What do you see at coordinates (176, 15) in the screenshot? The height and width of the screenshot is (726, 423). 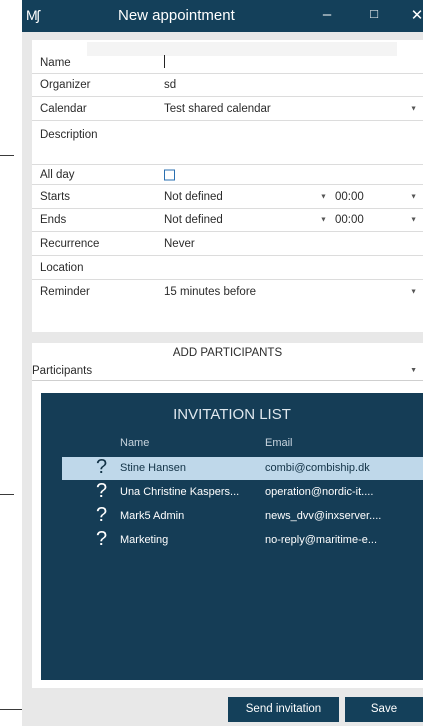 I see `window-title: New appointment` at bounding box center [176, 15].